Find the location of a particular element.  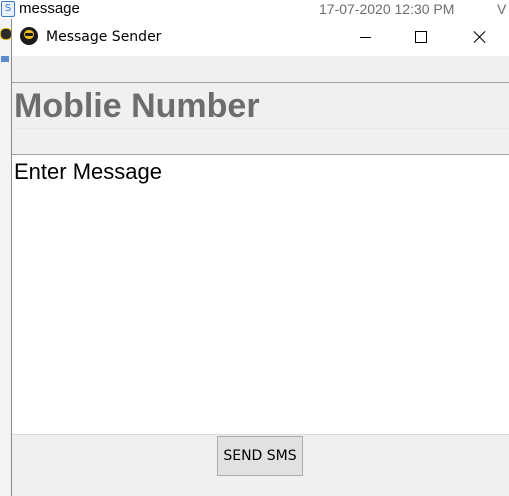

mobile-number-input: Moblie Number is located at coordinates (260, 106).